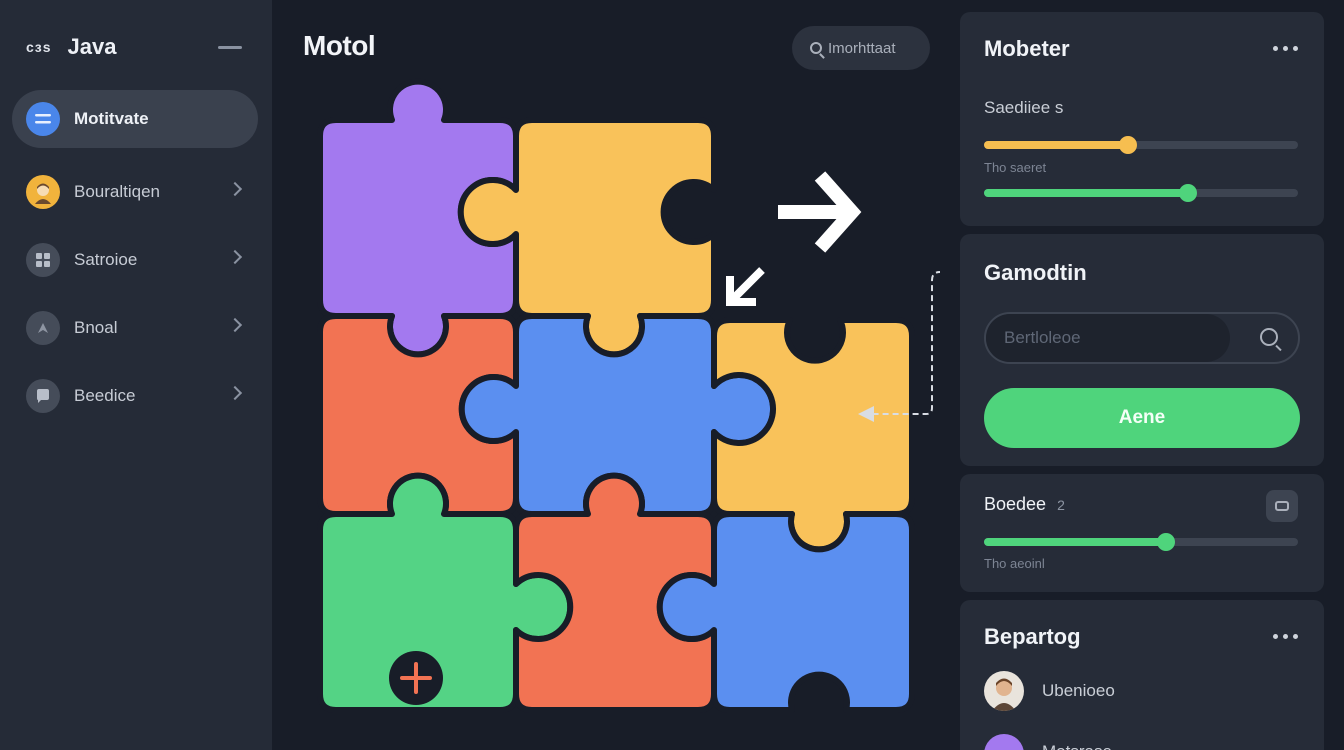 This screenshot has width=1344, height=750. Describe the element at coordinates (1077, 746) in the screenshot. I see `list-item-label: Motsrase` at that location.